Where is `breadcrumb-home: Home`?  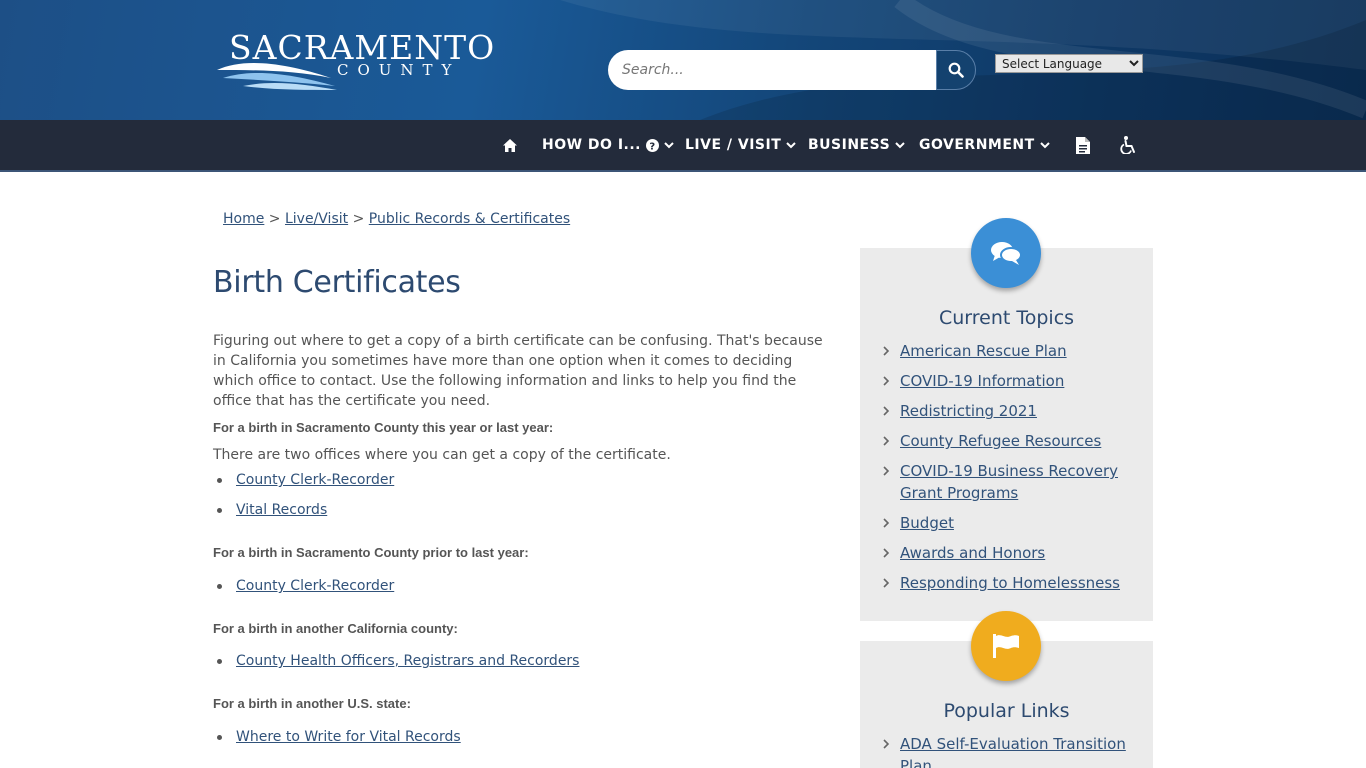 breadcrumb-home: Home is located at coordinates (243, 219).